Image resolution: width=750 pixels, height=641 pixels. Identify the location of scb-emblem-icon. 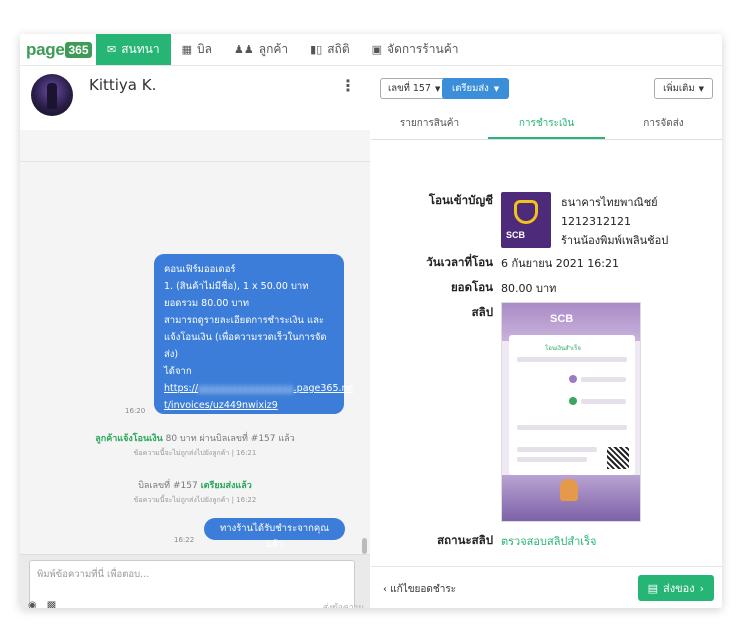
(526, 212).